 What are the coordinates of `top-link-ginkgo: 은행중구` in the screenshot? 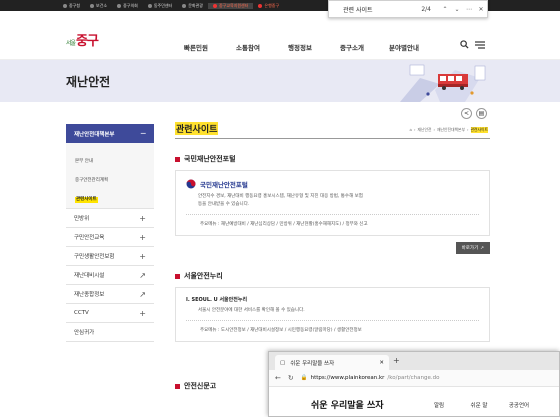 It's located at (268, 6).